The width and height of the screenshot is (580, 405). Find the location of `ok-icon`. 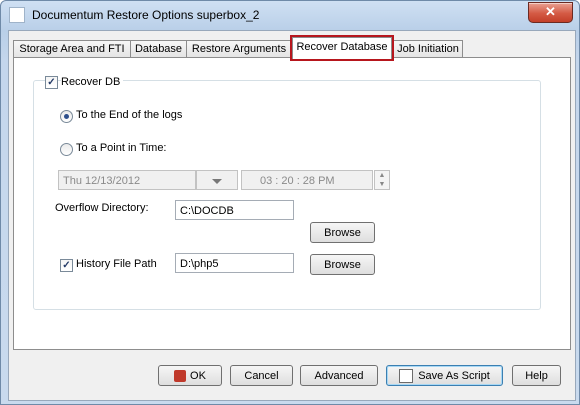

ok-icon is located at coordinates (180, 376).